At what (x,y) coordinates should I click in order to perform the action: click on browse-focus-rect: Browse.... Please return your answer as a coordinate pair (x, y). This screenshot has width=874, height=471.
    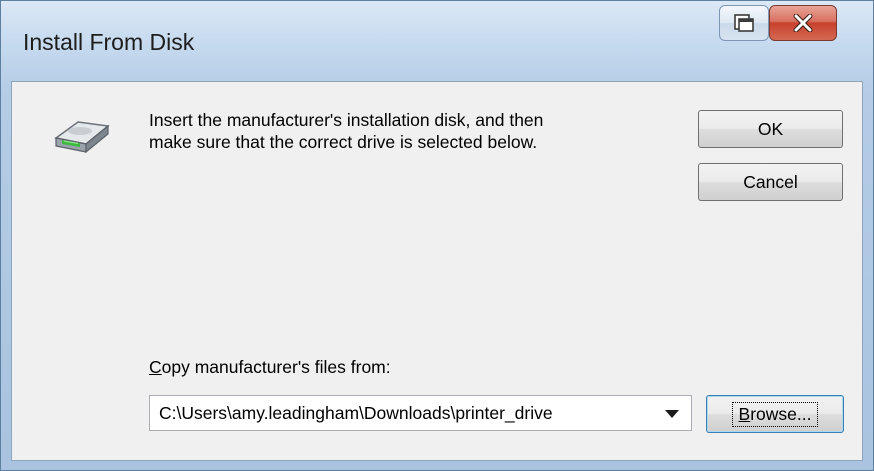
    Looking at the image, I should click on (775, 414).